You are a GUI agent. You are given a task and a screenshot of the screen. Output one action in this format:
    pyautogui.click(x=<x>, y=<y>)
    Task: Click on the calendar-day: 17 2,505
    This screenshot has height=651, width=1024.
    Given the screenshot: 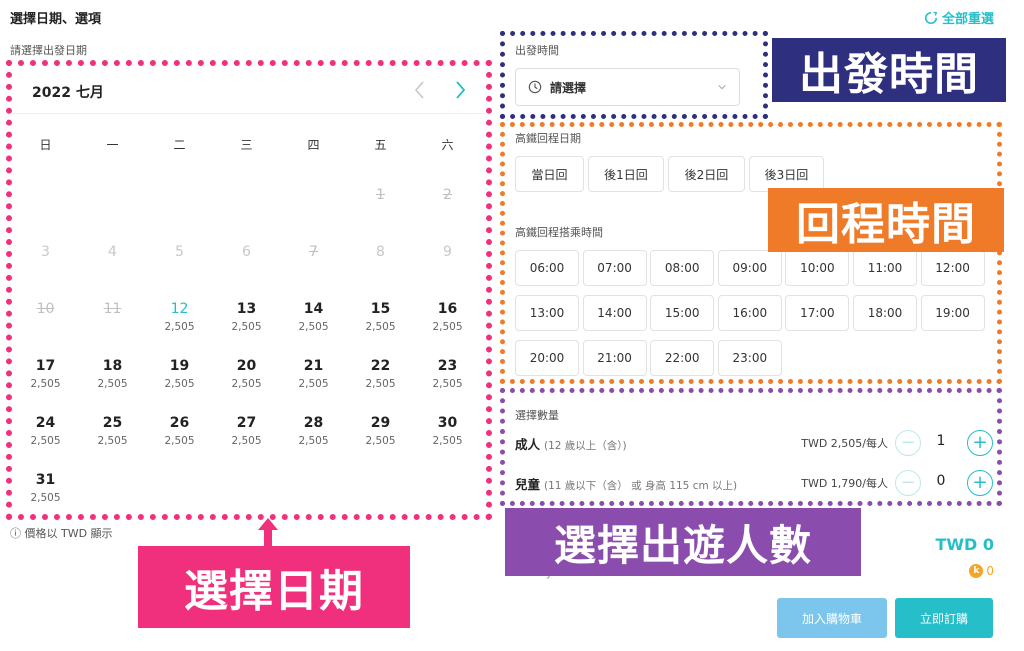 What is the action you would take?
    pyautogui.click(x=45, y=382)
    